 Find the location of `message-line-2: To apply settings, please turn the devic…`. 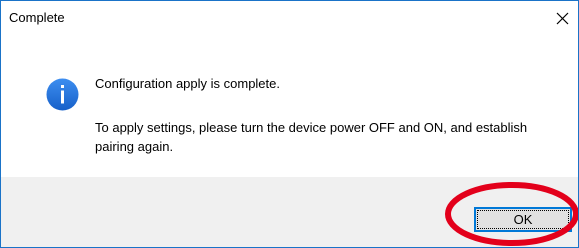

message-line-2: To apply settings, please turn the devic… is located at coordinates (311, 137).